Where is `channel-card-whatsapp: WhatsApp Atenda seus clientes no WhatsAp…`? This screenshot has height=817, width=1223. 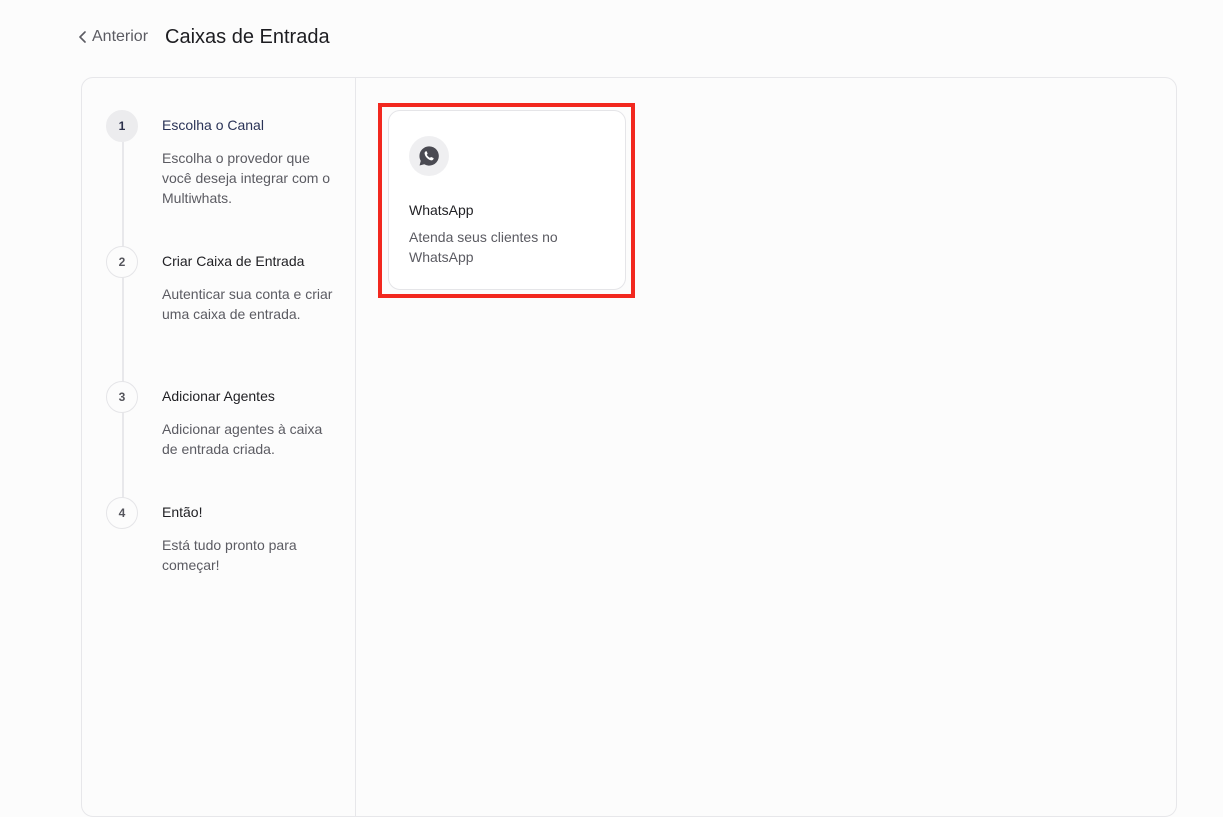
channel-card-whatsapp: WhatsApp Atenda seus clientes no WhatsAp… is located at coordinates (507, 200).